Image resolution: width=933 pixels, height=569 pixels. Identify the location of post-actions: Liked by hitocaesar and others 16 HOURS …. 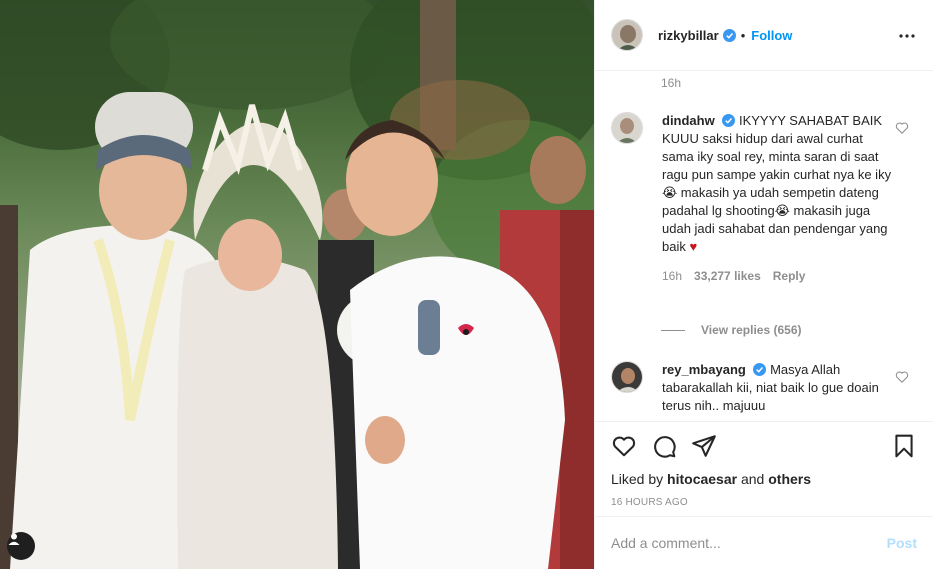
(764, 464).